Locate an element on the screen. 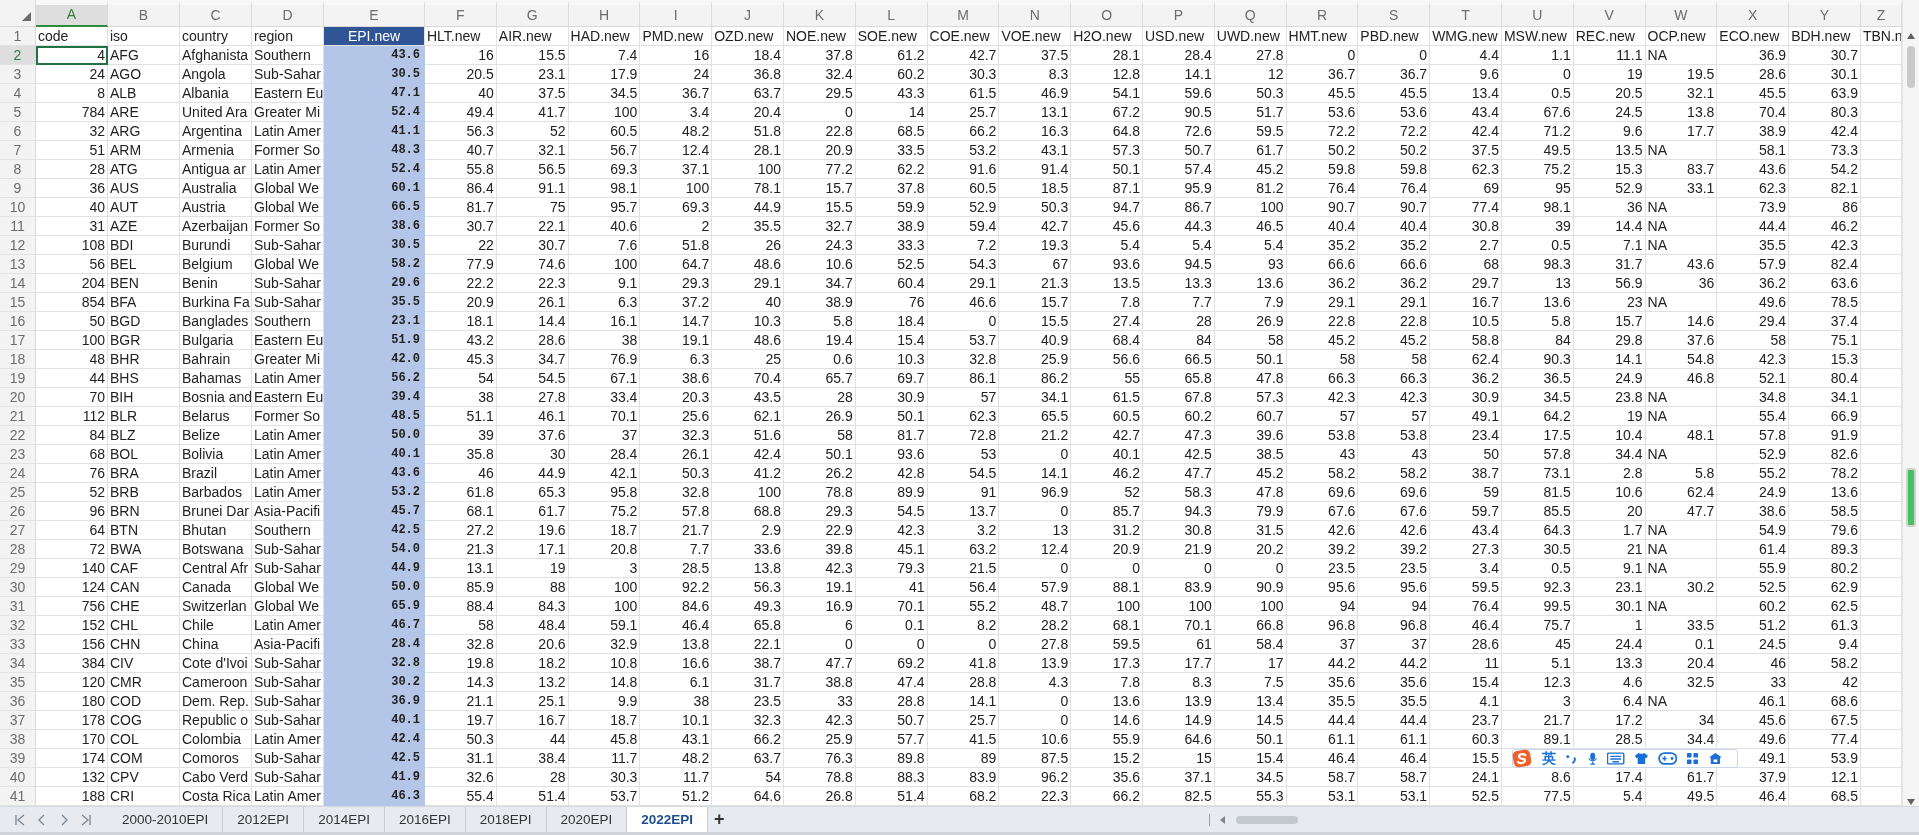 This screenshot has height=835, width=1919. table-cell: Angola is located at coordinates (216, 74).